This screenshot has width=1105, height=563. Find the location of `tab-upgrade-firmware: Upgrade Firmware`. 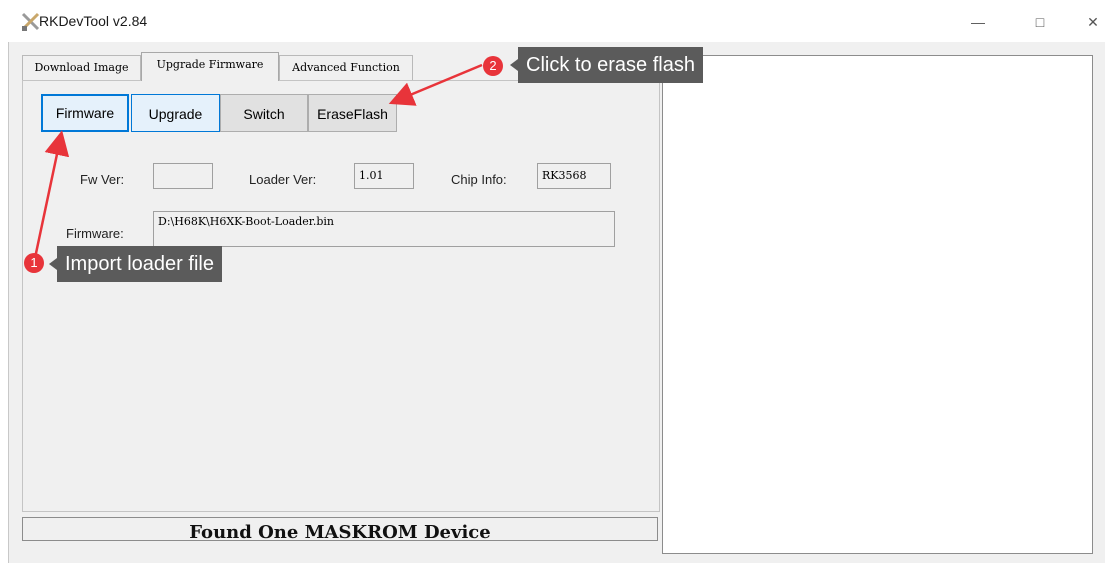

tab-upgrade-firmware: Upgrade Firmware is located at coordinates (210, 66).